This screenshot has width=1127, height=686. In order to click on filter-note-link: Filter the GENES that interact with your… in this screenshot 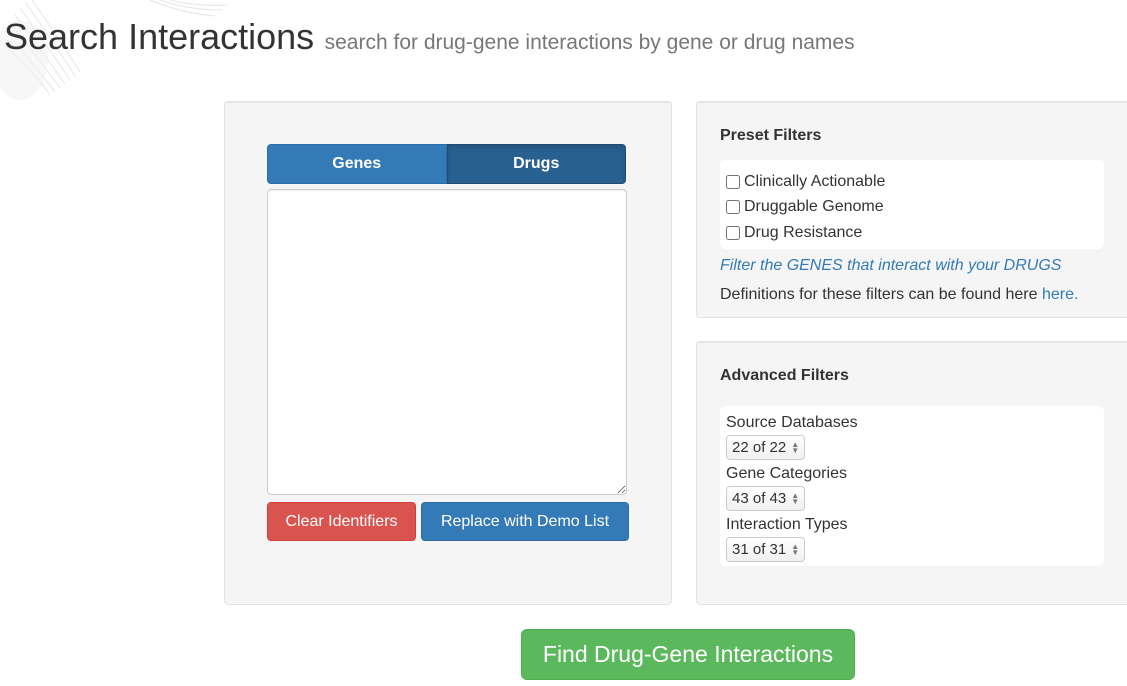, I will do `click(890, 266)`.